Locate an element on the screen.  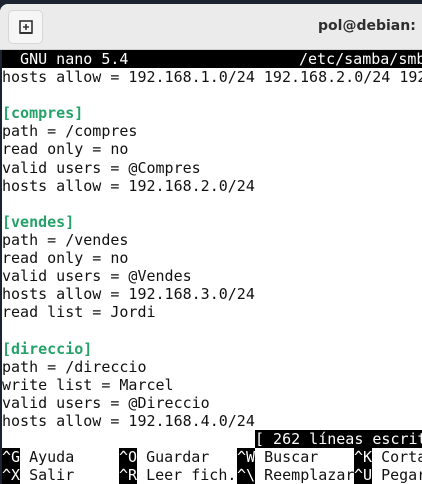
shortcut-label: Ayuda is located at coordinates (47, 457).